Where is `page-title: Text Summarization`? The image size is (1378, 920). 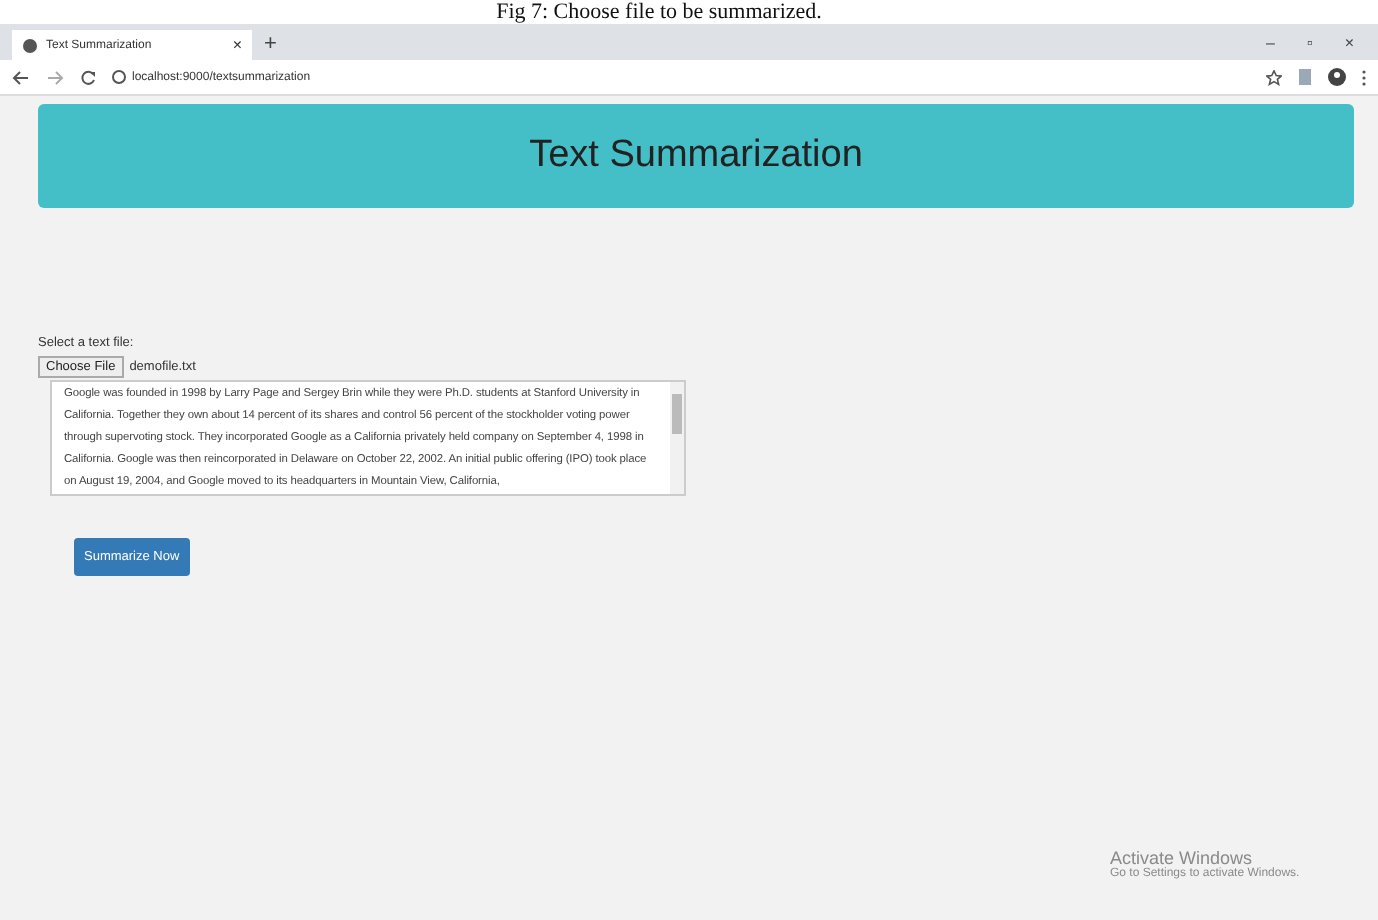
page-title: Text Summarization is located at coordinates (696, 156).